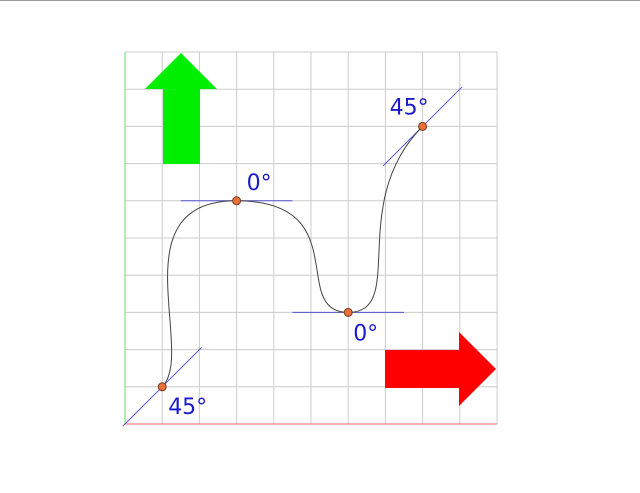  What do you see at coordinates (181, 108) in the screenshot?
I see `arrow-up-icon` at bounding box center [181, 108].